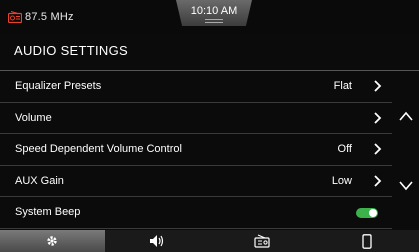 Image resolution: width=419 pixels, height=252 pixels. Describe the element at coordinates (373, 213) in the screenshot. I see `toggle-knob` at that location.